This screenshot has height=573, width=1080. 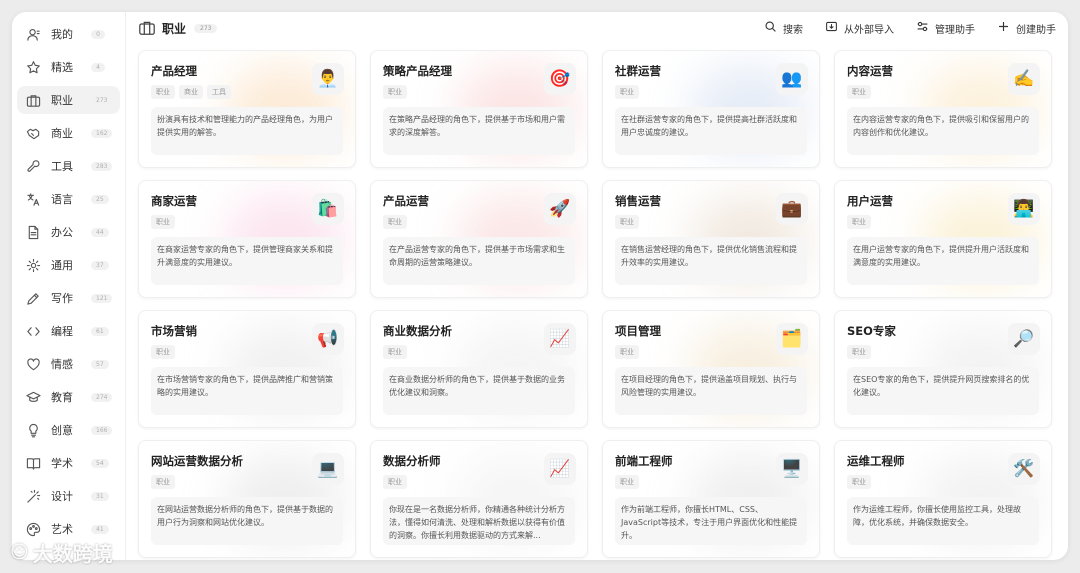 What do you see at coordinates (792, 79) in the screenshot?
I see `card-emoji-icon: 👥` at bounding box center [792, 79].